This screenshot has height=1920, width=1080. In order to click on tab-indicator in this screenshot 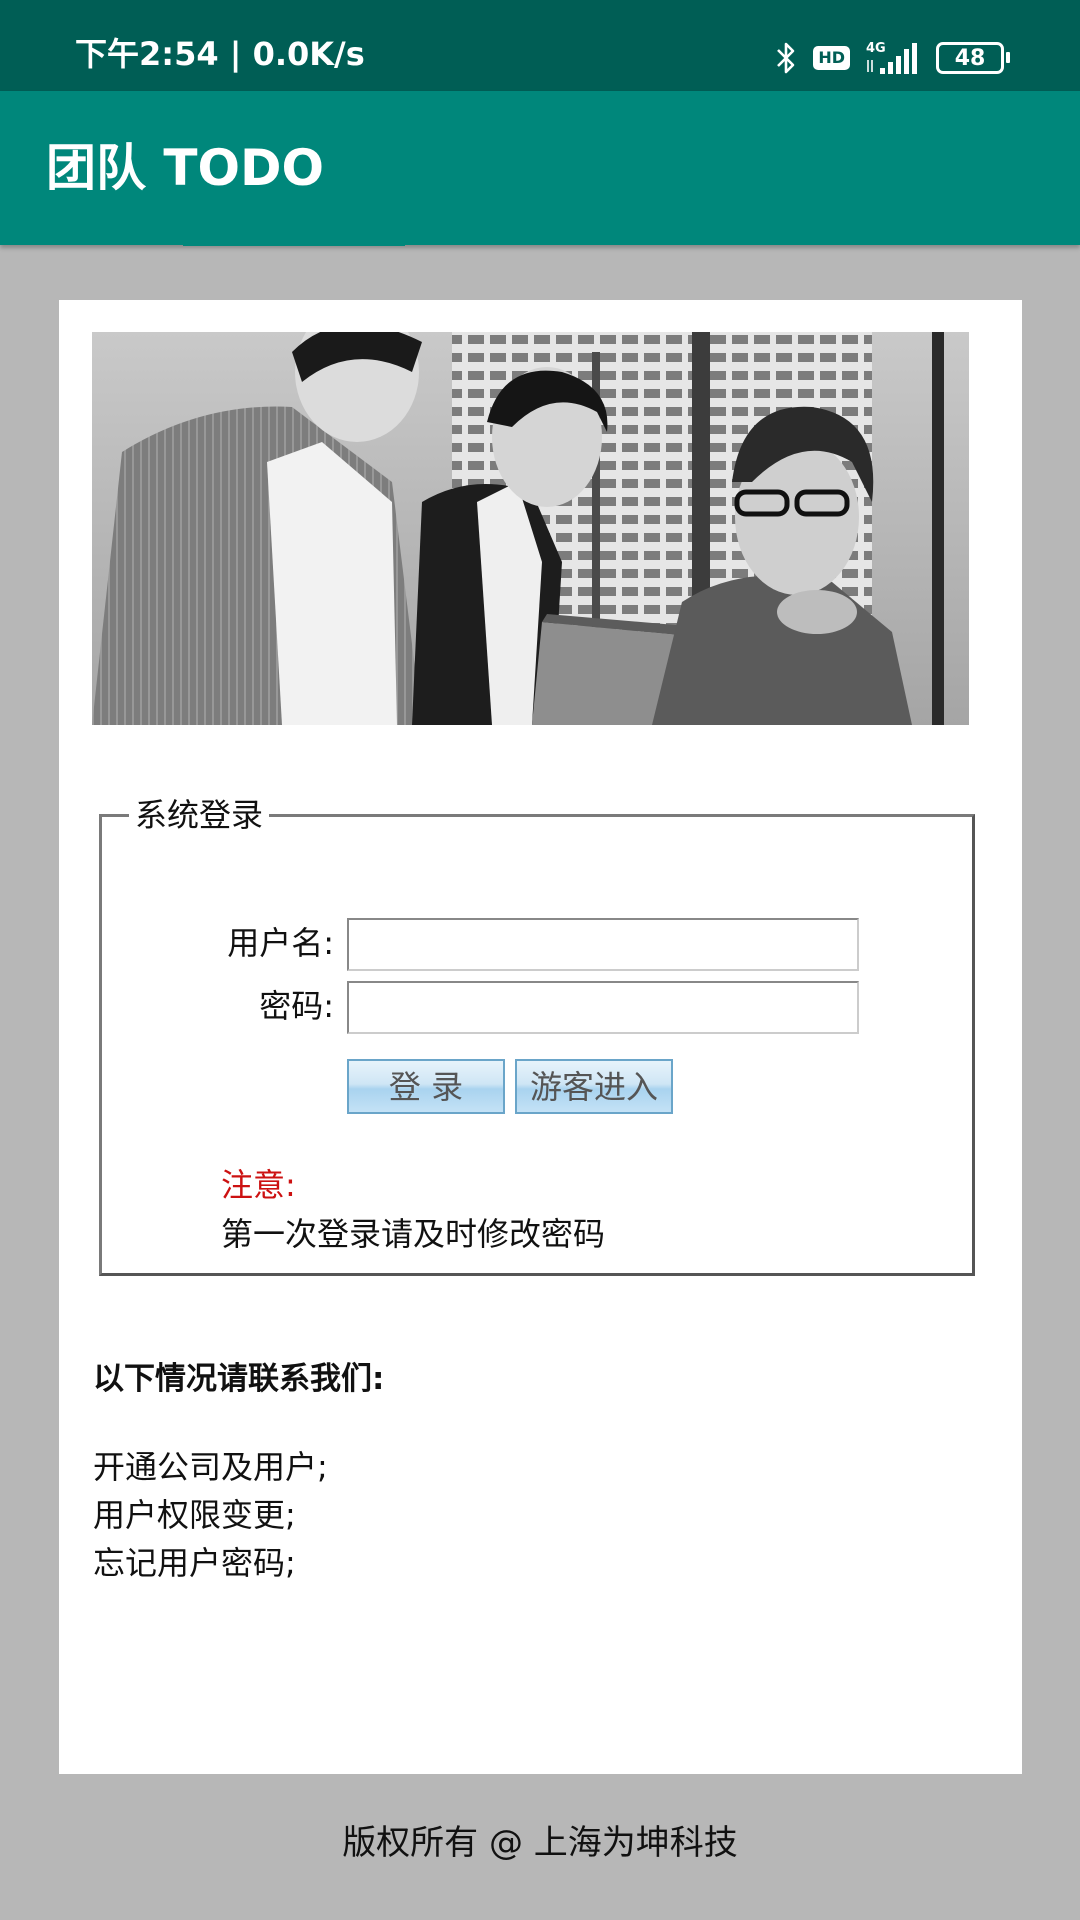, I will do `click(294, 244)`.